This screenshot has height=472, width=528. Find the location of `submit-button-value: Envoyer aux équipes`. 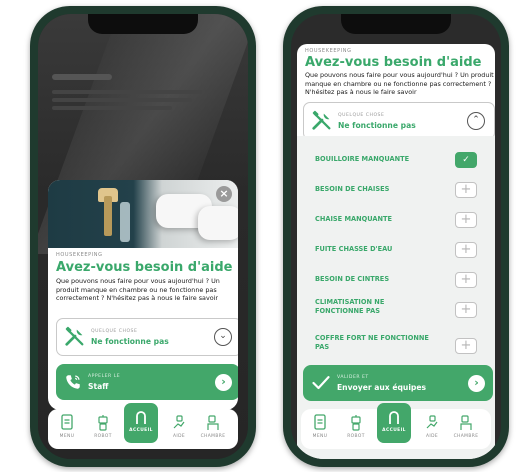

submit-button-value: Envoyer aux équipes is located at coordinates (382, 387).